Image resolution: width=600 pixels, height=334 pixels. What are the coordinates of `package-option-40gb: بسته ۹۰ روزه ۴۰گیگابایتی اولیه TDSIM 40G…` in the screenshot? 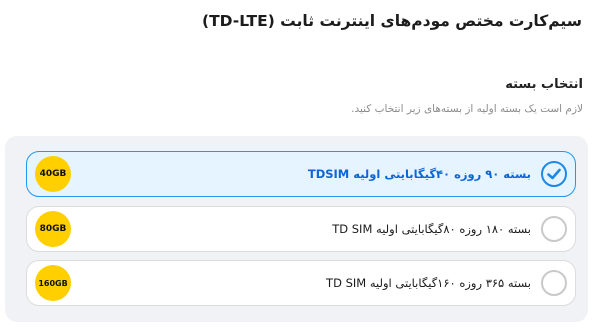 It's located at (301, 174).